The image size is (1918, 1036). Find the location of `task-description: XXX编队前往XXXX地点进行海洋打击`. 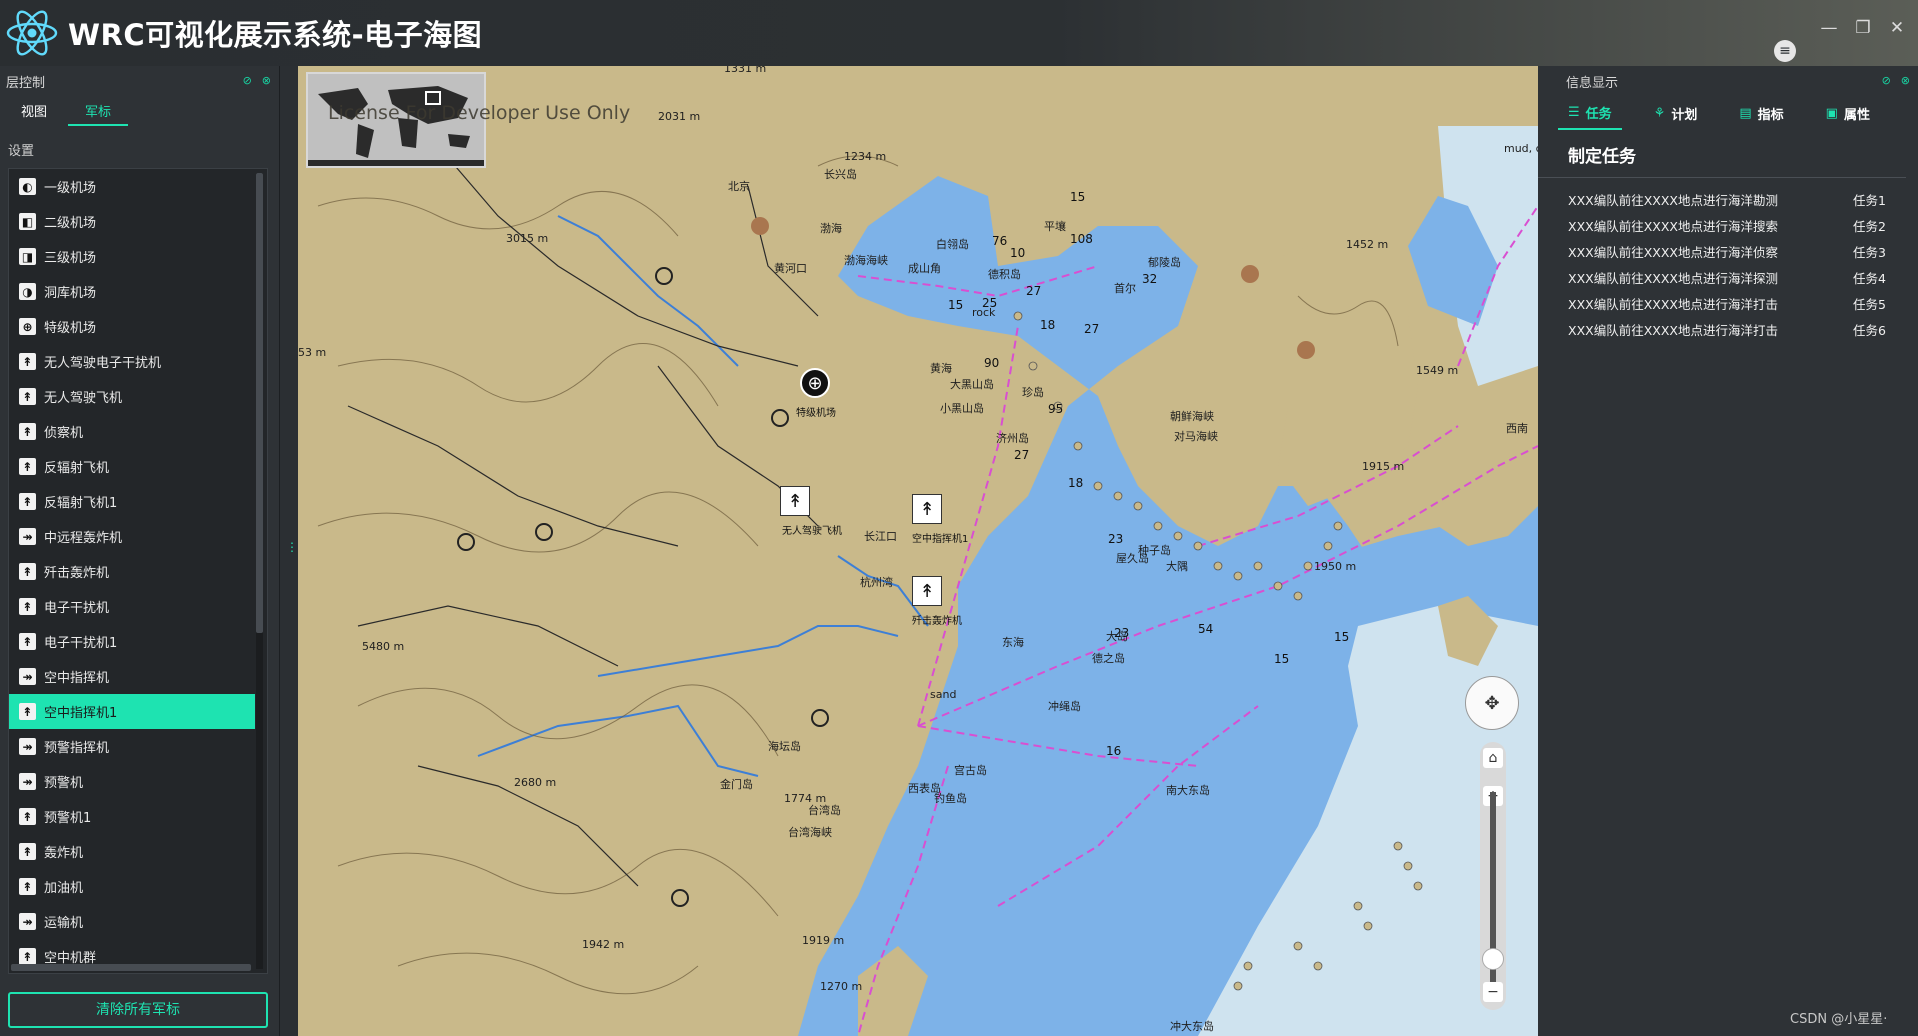

task-description: XXX编队前往XXXX地点进行海洋打击 is located at coordinates (1673, 304).